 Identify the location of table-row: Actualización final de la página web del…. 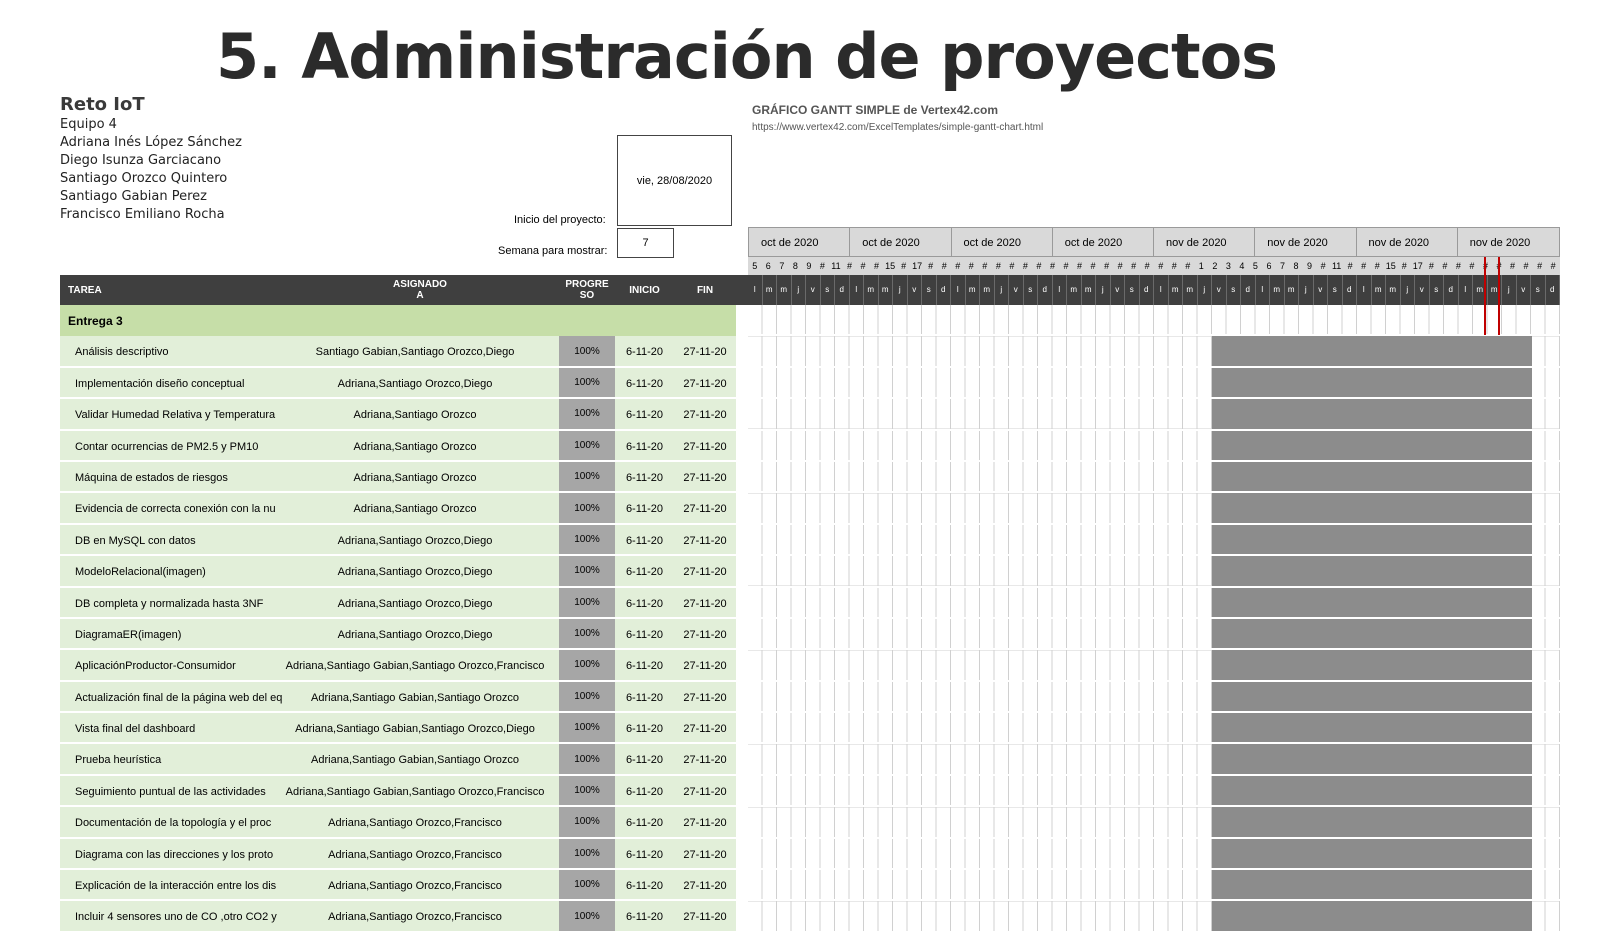
(810, 697).